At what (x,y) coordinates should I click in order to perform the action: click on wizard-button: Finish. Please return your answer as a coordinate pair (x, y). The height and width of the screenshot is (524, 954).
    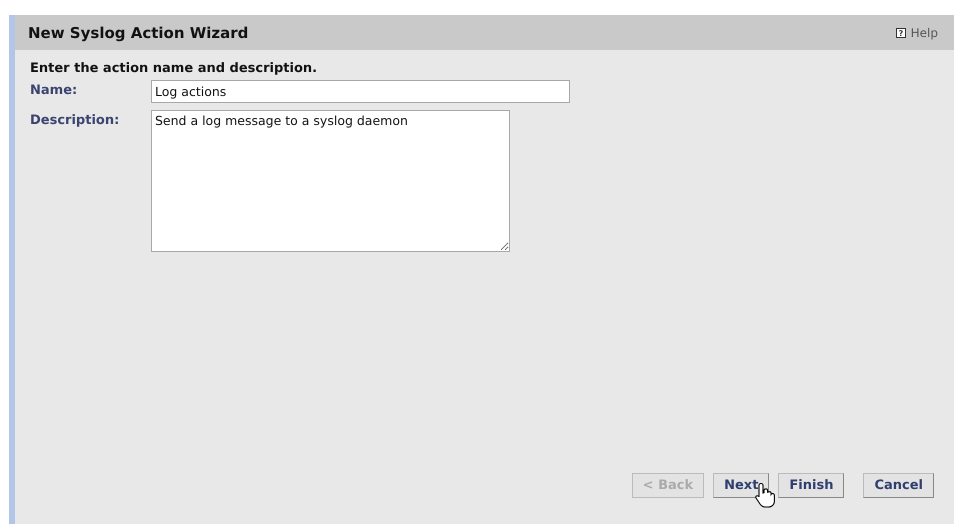
    Looking at the image, I should click on (811, 485).